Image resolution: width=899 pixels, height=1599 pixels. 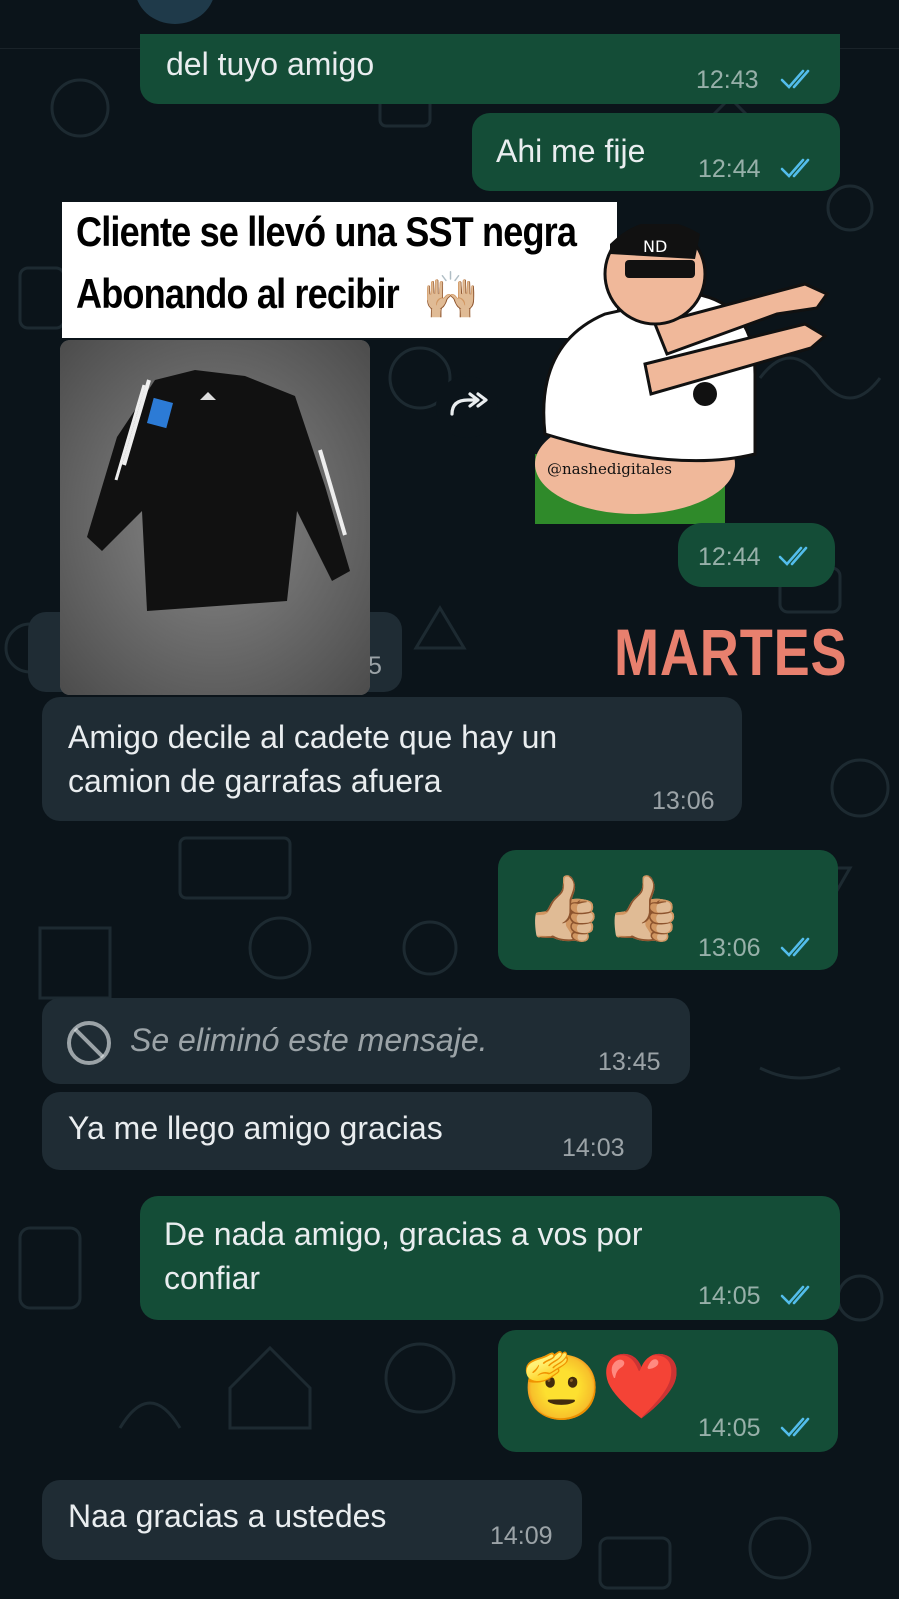 I want to click on message-text-line-1: Amigo decile al cadete que hay un, so click(x=313, y=737).